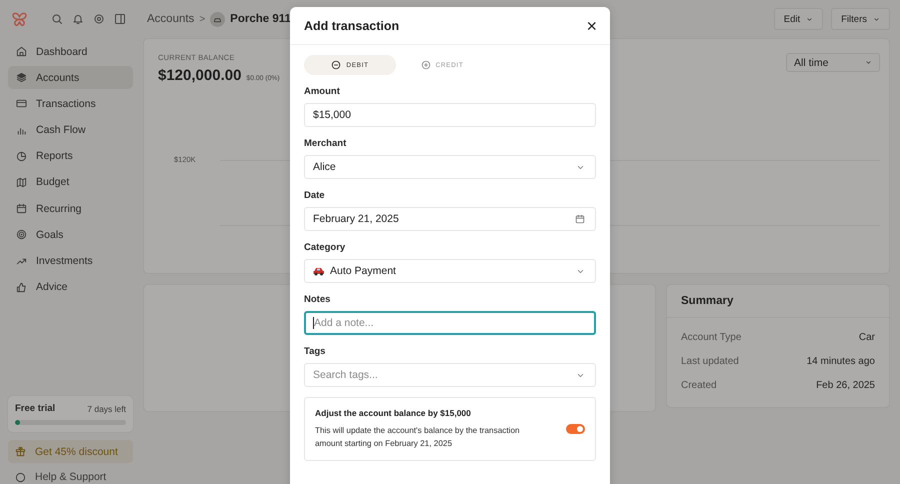 The height and width of the screenshot is (484, 900). I want to click on sidebar-toggle-button, so click(120, 19).